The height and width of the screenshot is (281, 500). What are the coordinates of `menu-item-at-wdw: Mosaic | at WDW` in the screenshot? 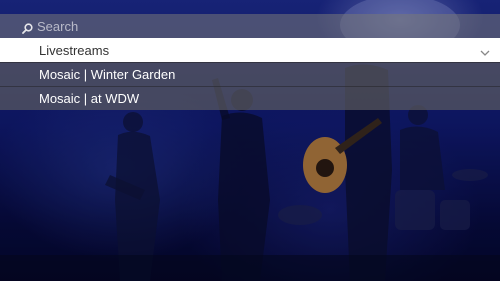 It's located at (250, 98).